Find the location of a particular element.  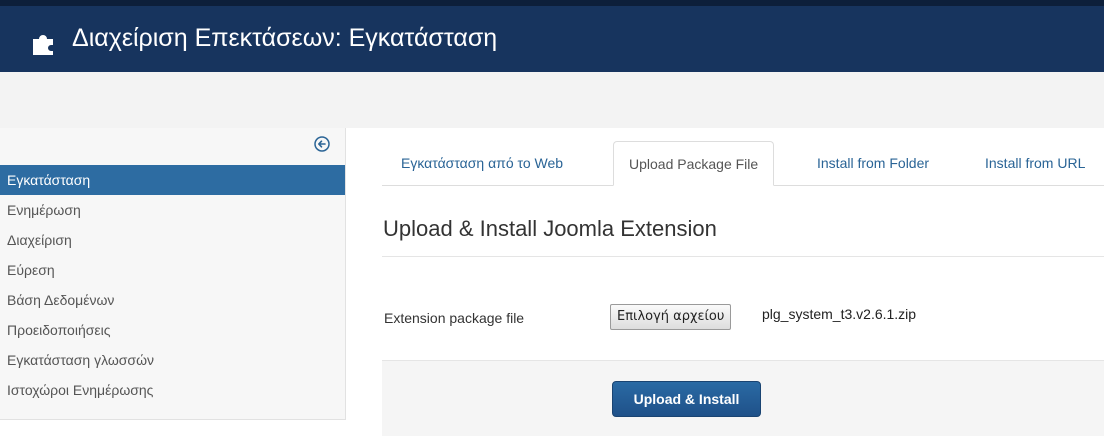

tab-upload-package-file: Upload Package File is located at coordinates (694, 163).